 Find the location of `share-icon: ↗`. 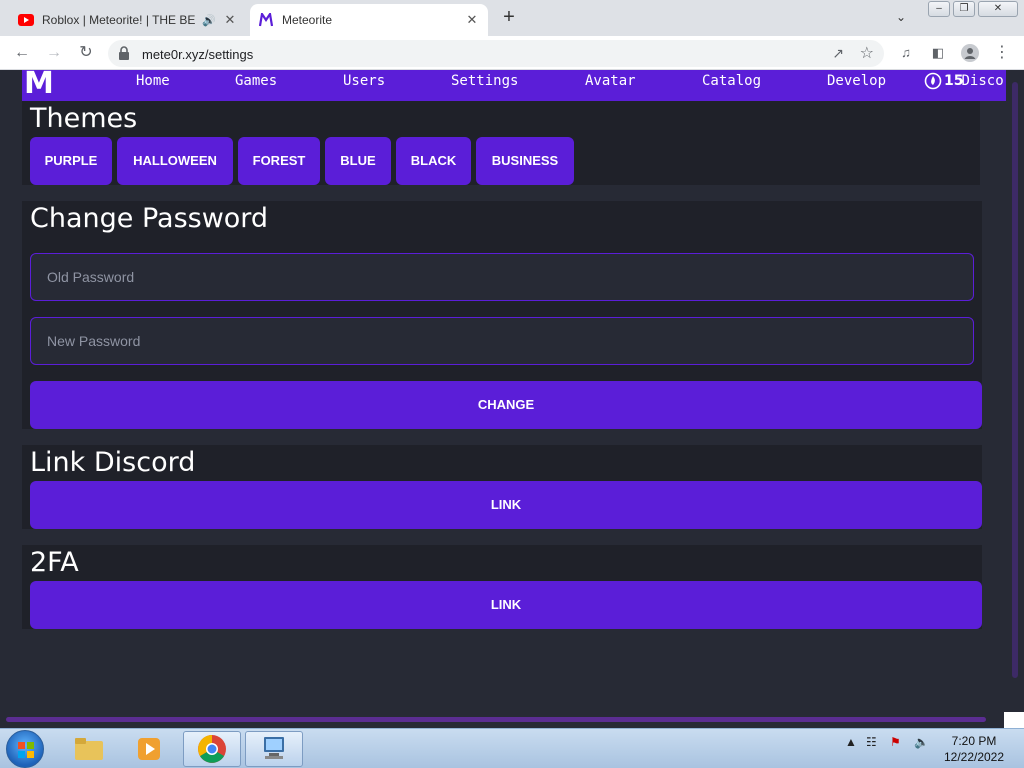

share-icon: ↗ is located at coordinates (838, 53).